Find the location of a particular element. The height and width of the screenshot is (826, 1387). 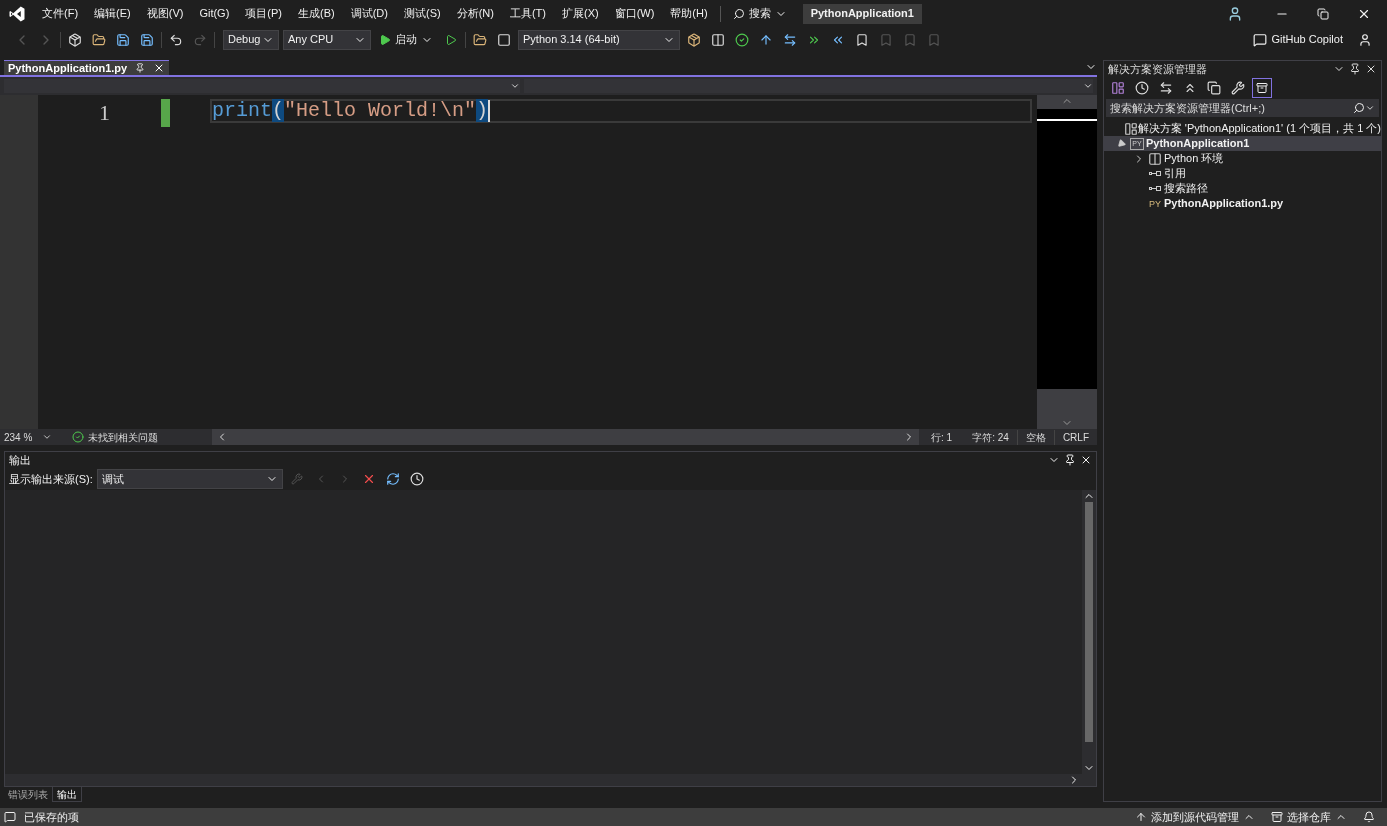

status-message: 已保存的项 is located at coordinates (51, 817).